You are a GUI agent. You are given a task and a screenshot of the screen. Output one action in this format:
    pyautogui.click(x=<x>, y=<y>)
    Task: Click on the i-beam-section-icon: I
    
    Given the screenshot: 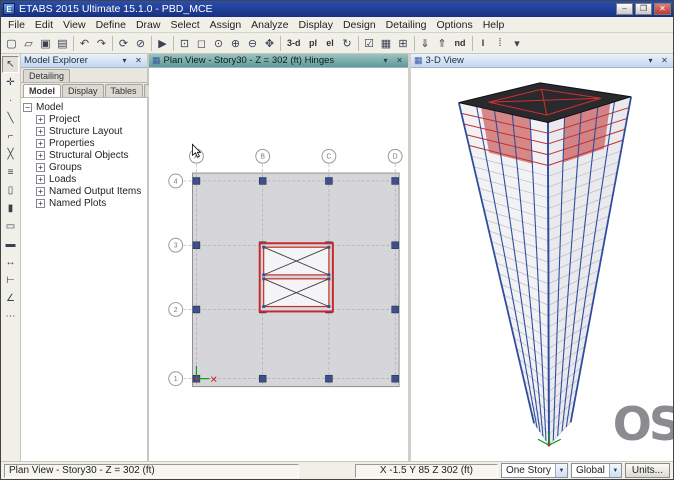 What is the action you would take?
    pyautogui.click(x=483, y=43)
    